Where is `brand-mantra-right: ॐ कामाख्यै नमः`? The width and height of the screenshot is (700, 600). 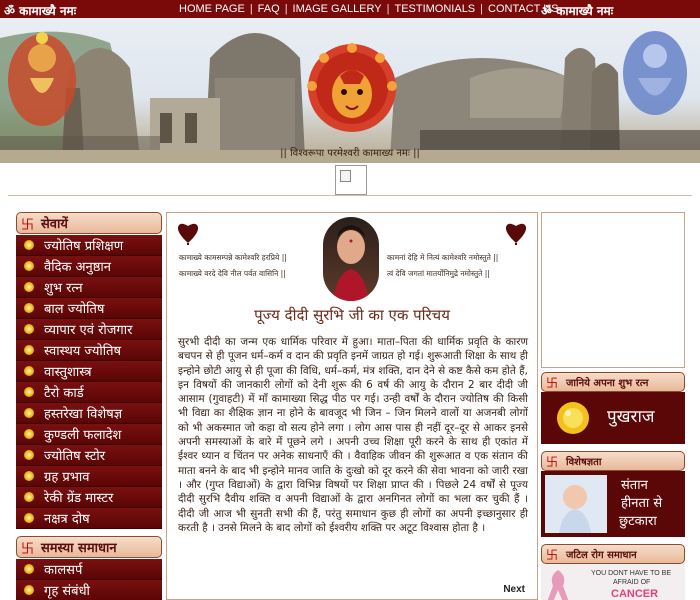 brand-mantra-right: ॐ कामाख्यै नमः is located at coordinates (577, 11).